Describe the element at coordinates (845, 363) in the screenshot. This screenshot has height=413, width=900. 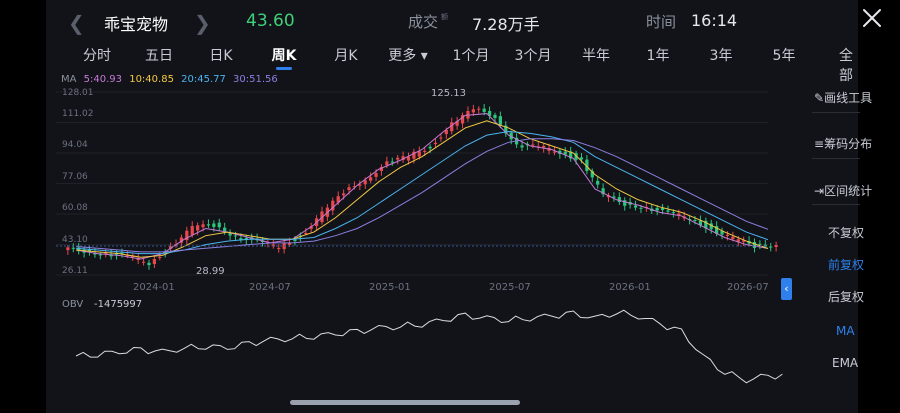
I see `ema-toggle-button: EMA` at that location.